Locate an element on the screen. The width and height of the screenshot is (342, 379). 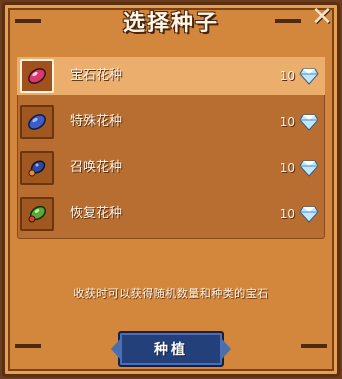
plant-button: 种植 is located at coordinates (171, 349).